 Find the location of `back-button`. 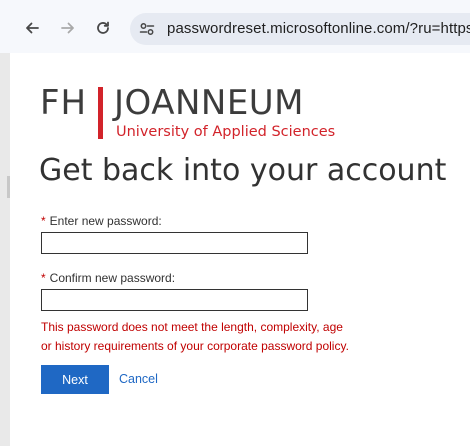

back-button is located at coordinates (32, 28).